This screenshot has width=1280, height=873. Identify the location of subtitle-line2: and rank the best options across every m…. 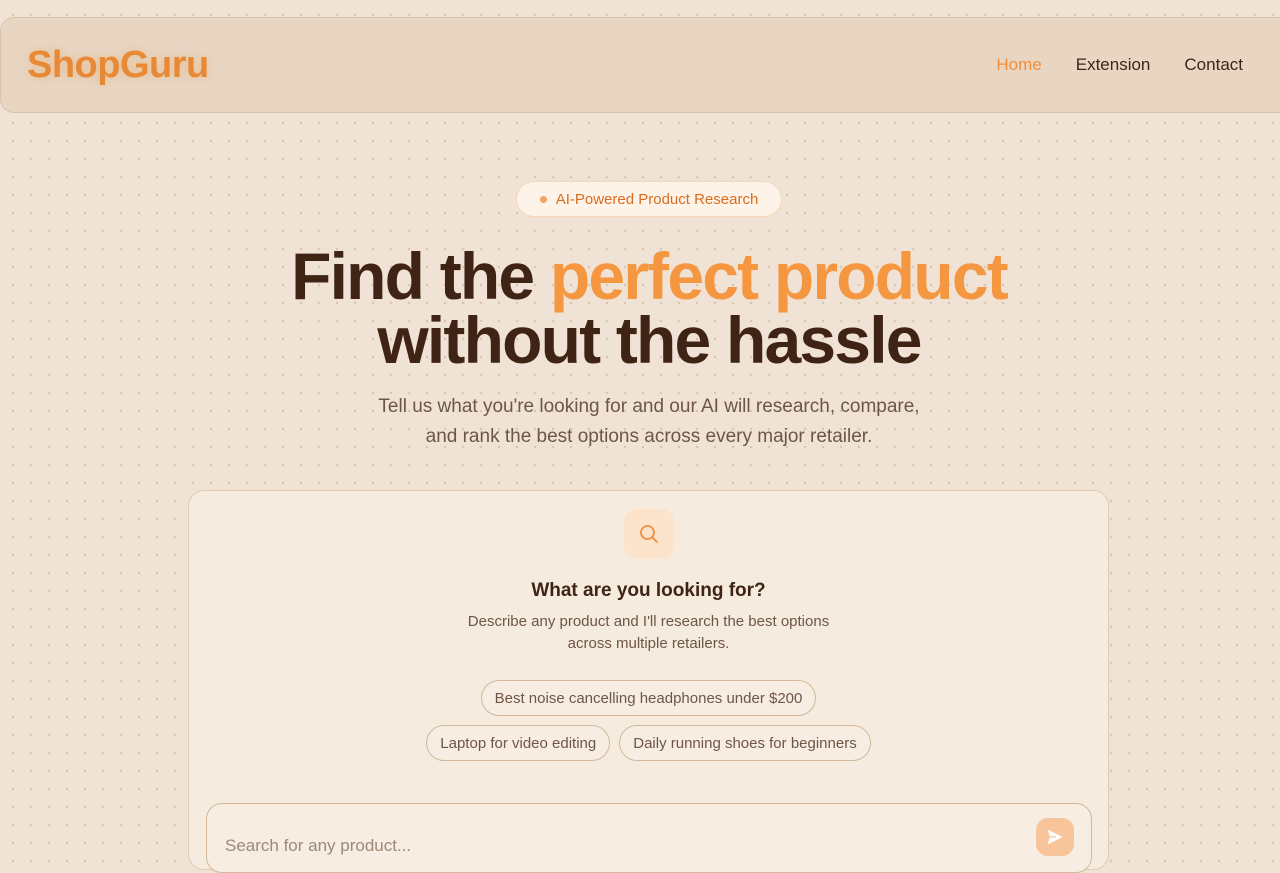
(649, 436).